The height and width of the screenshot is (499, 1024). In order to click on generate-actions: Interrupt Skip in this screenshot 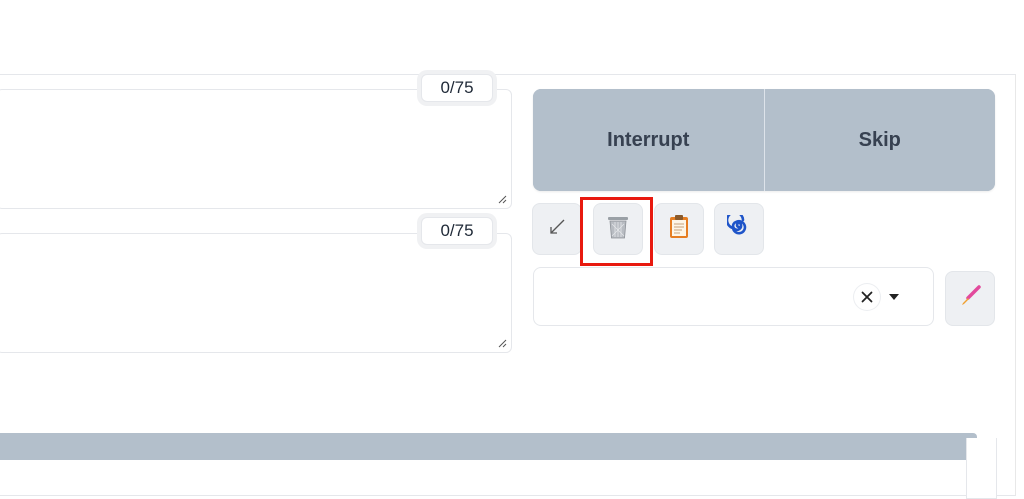, I will do `click(764, 140)`.